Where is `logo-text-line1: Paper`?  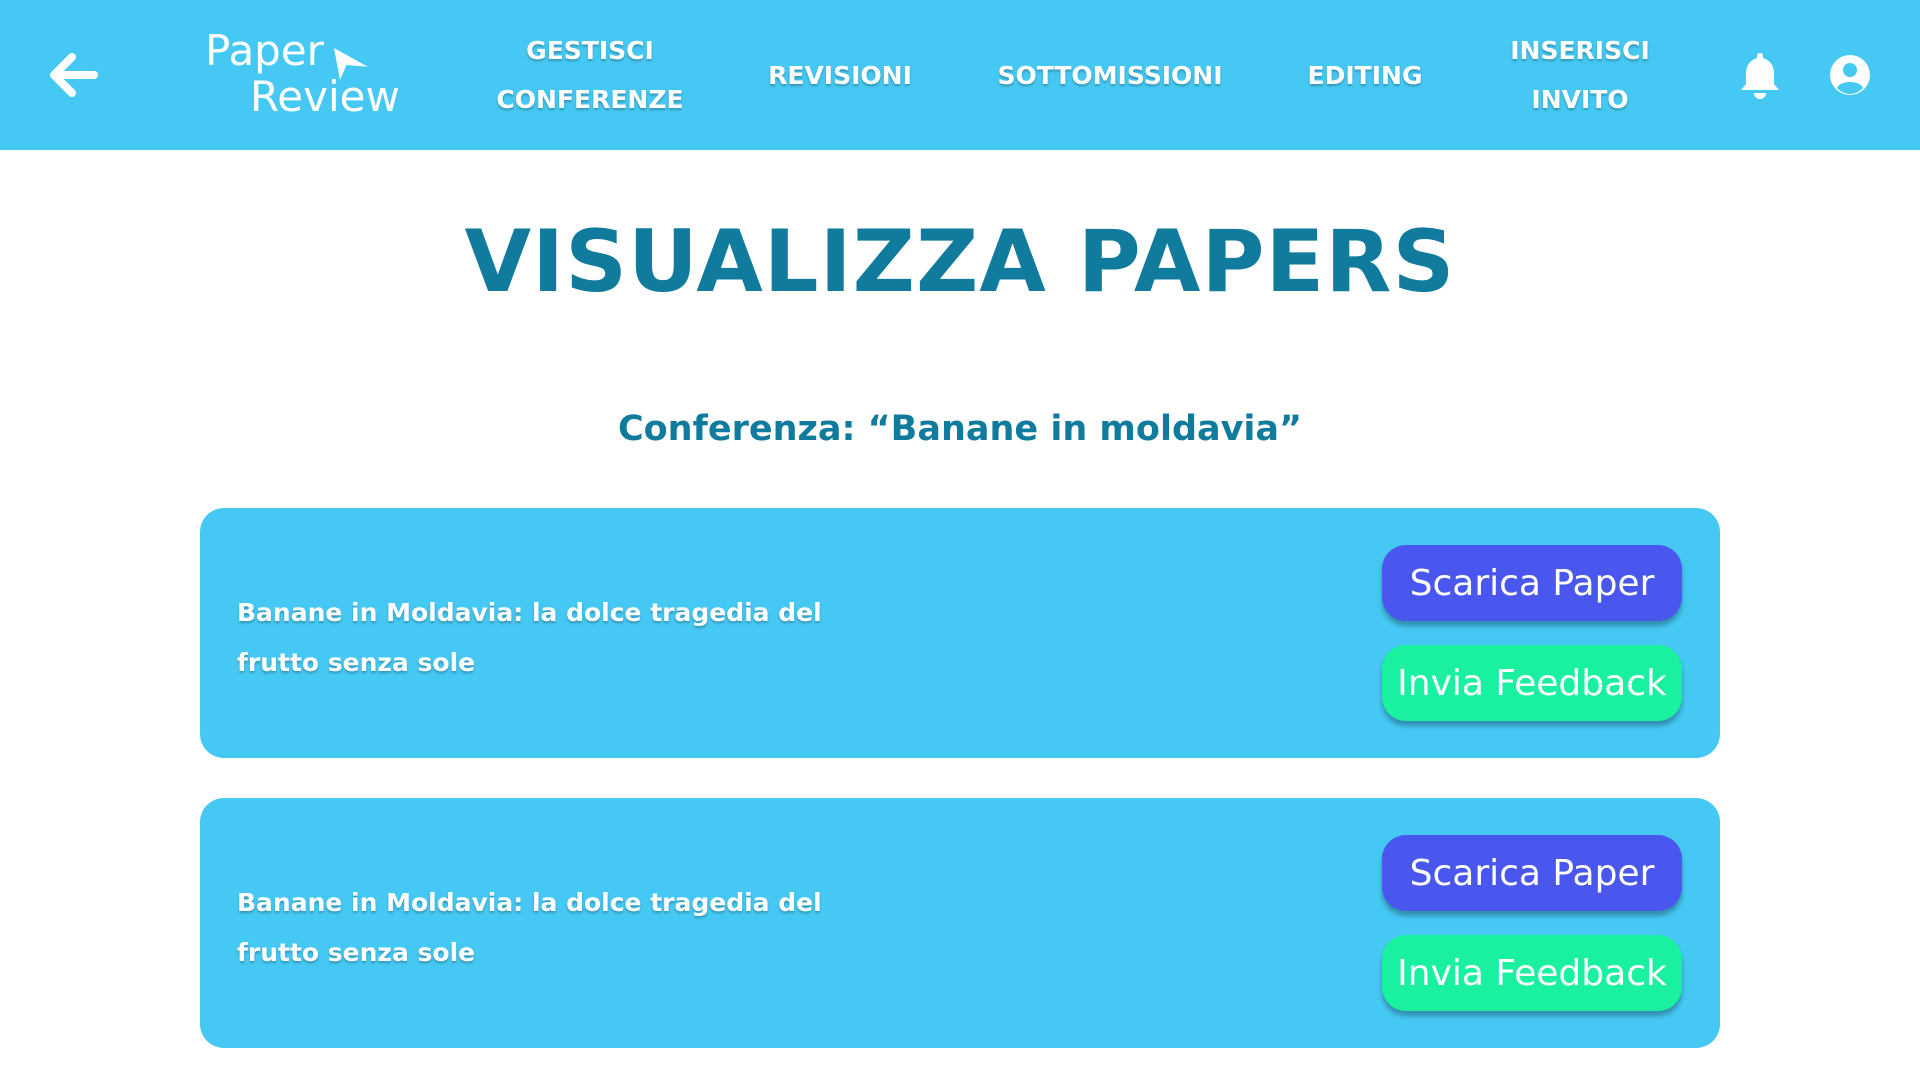 logo-text-line1: Paper is located at coordinates (264, 50).